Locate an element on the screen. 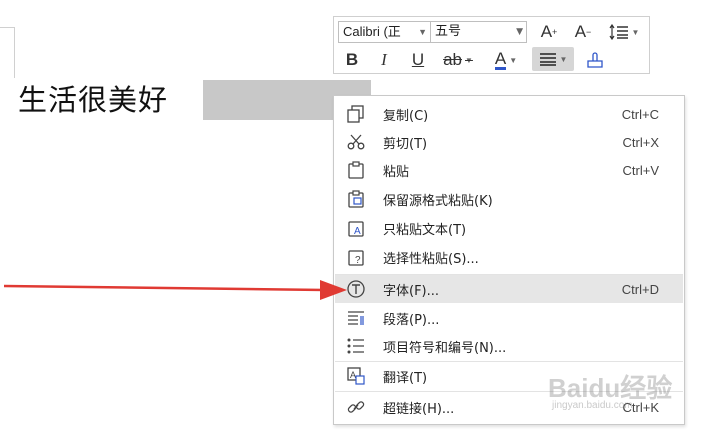  paste-special-icon: ? is located at coordinates (356, 257).